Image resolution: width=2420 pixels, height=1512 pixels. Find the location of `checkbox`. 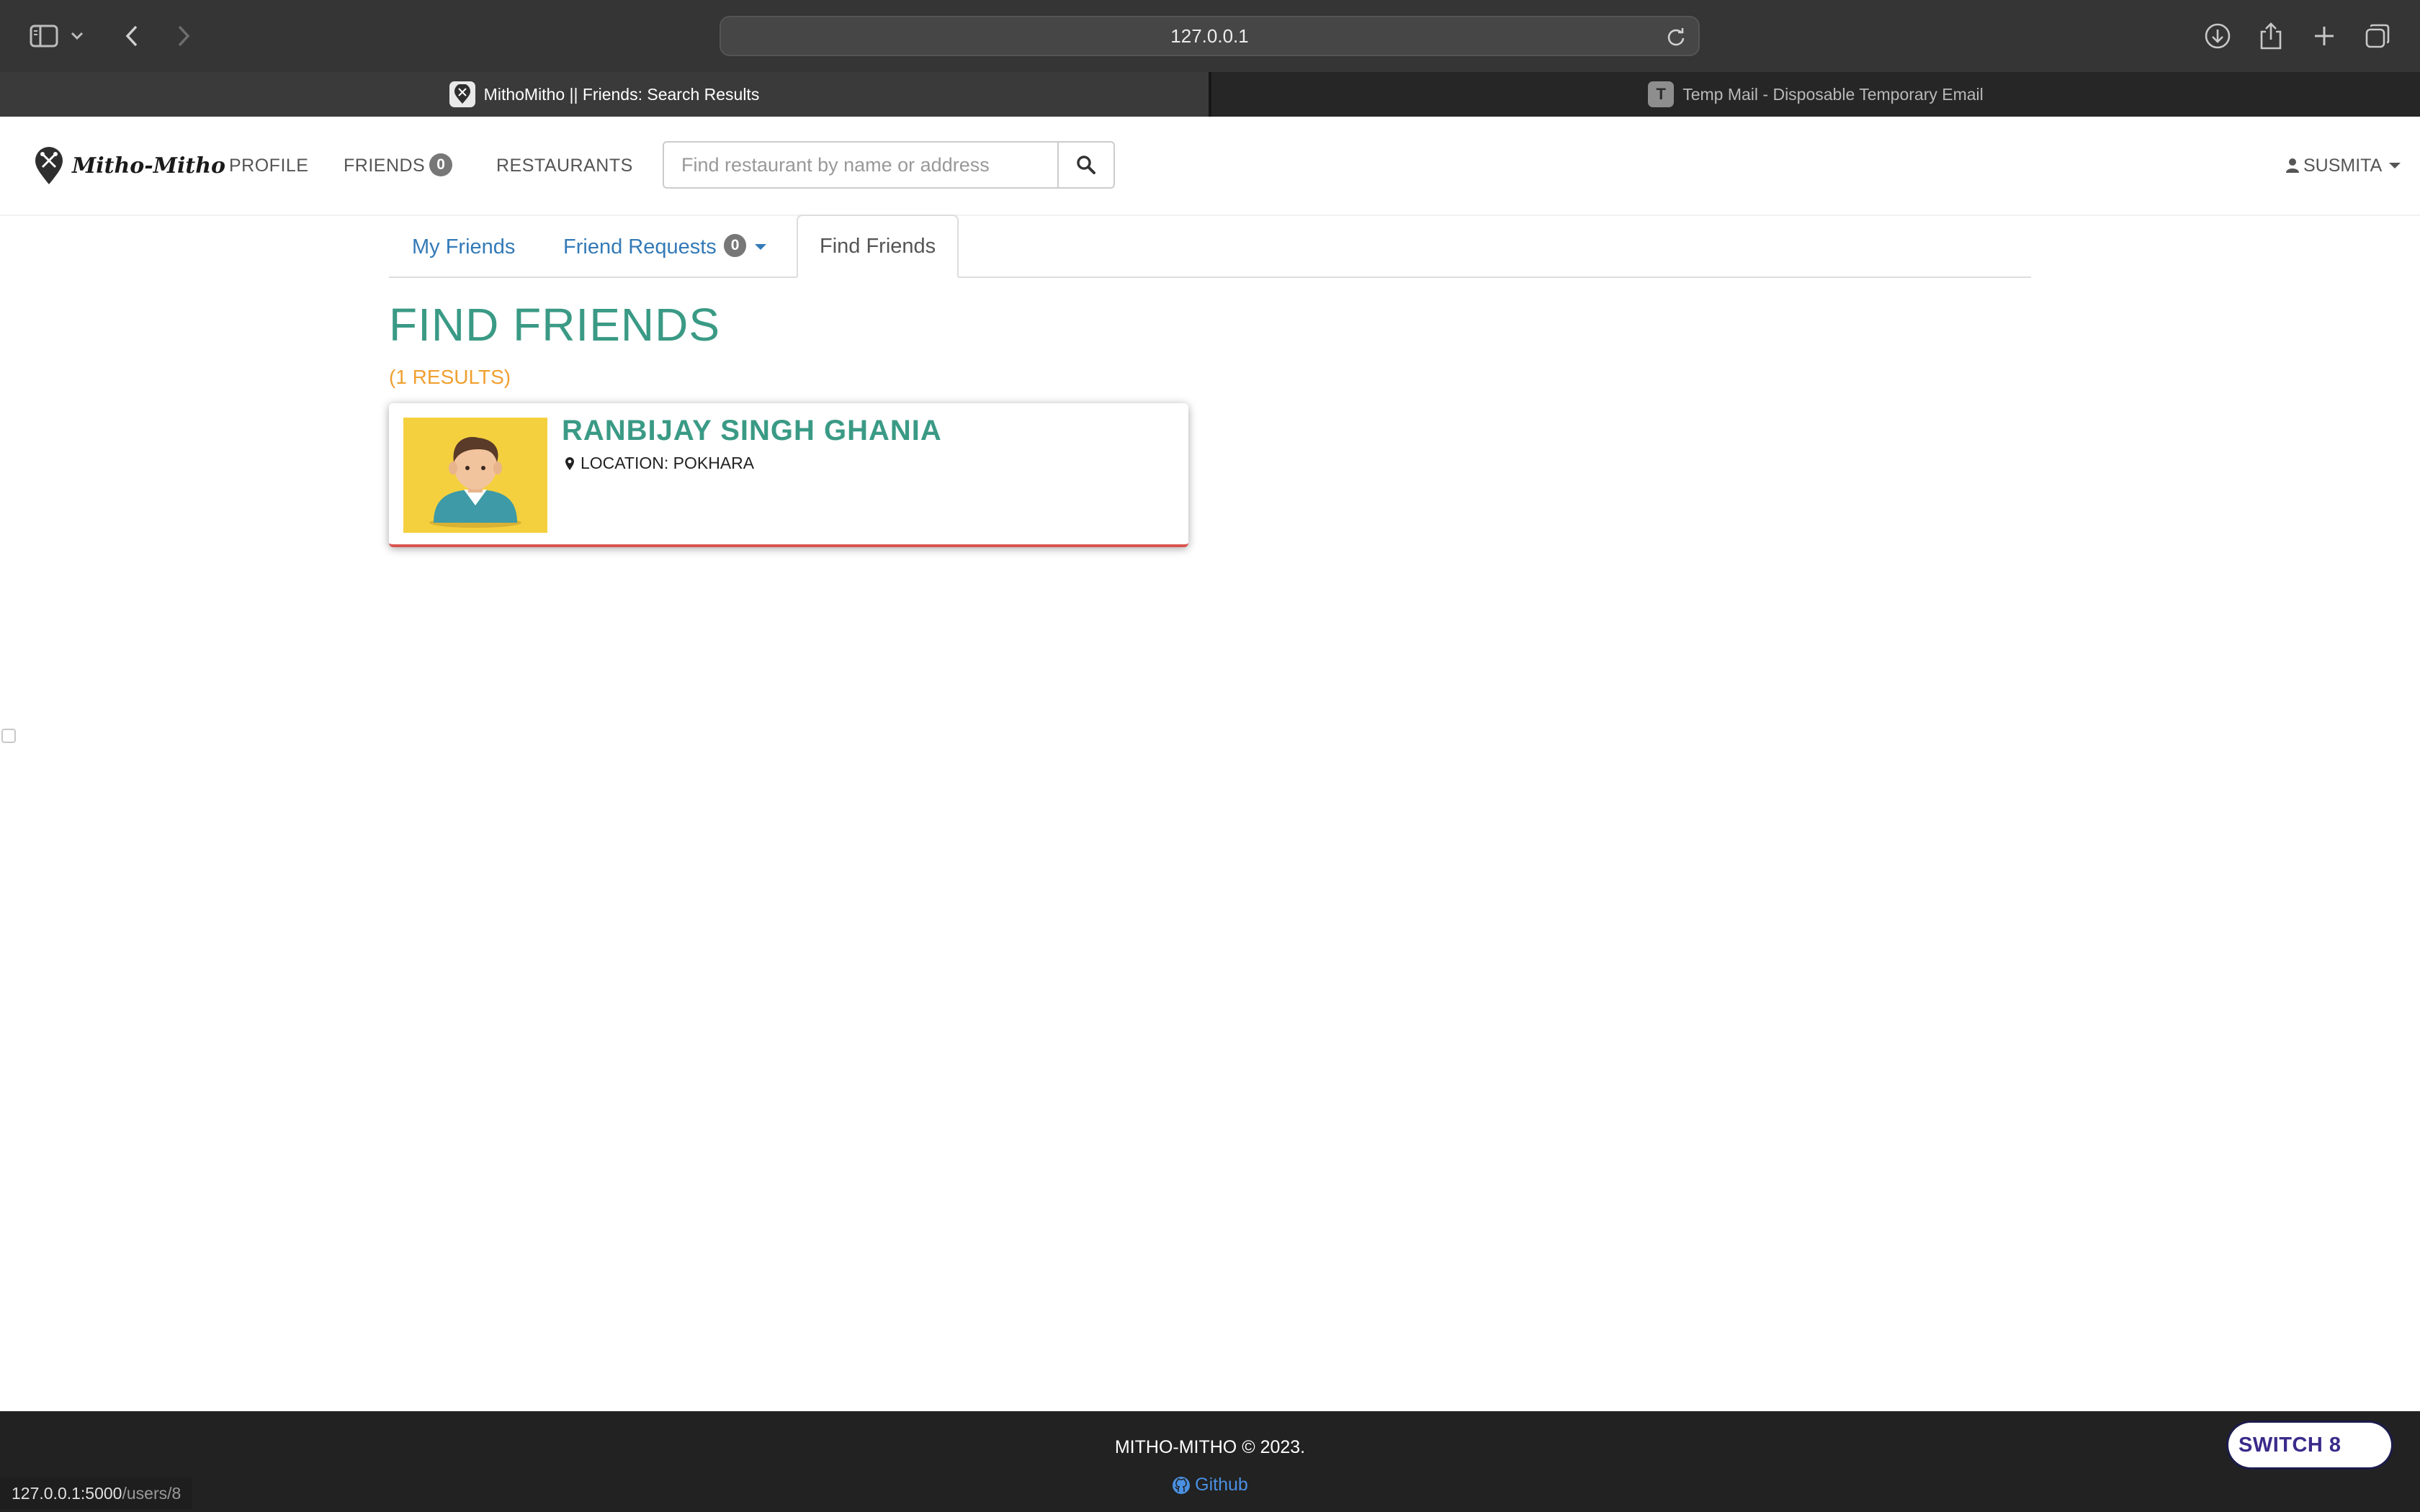

checkbox is located at coordinates (8, 736).